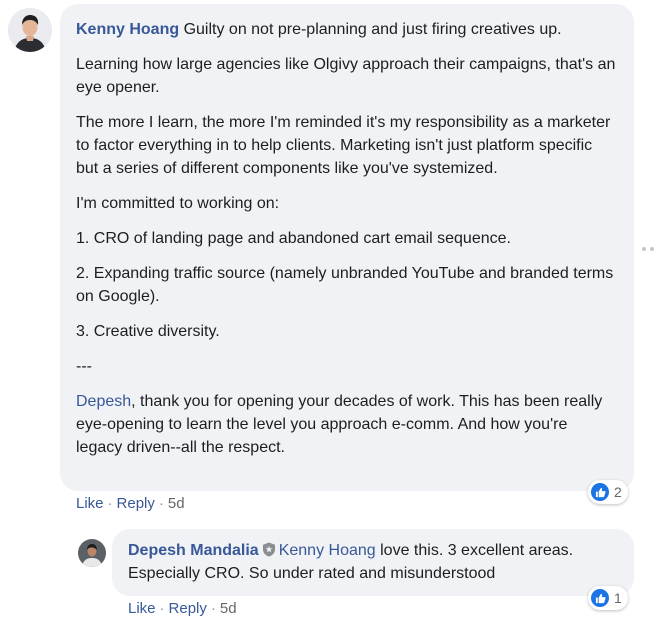 This screenshot has height=626, width=658. I want to click on mention-link: Depesh, so click(103, 401).